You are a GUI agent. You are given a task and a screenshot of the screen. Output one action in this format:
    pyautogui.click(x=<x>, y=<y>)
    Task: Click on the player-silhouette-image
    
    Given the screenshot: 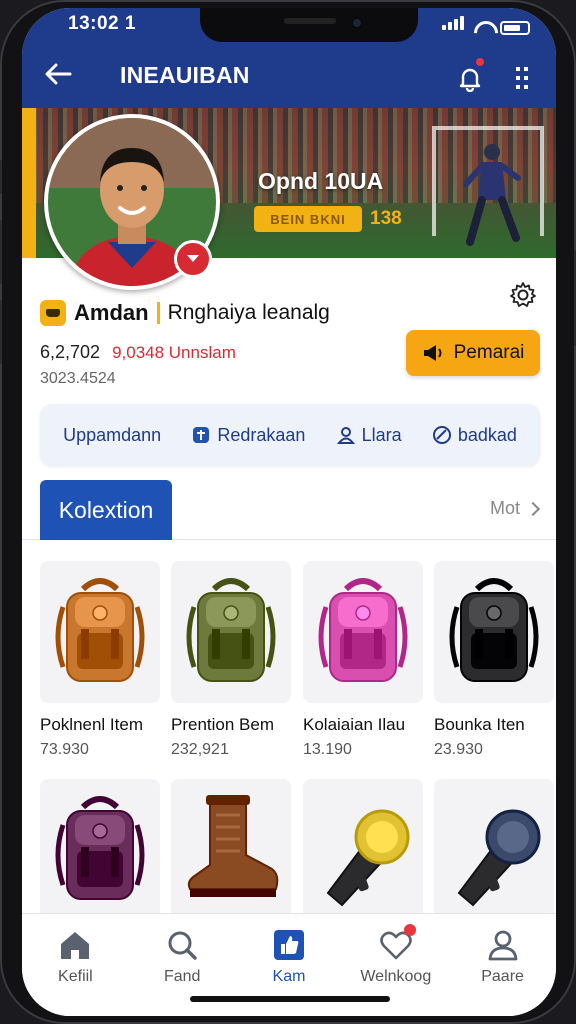 What is the action you would take?
    pyautogui.click(x=492, y=195)
    